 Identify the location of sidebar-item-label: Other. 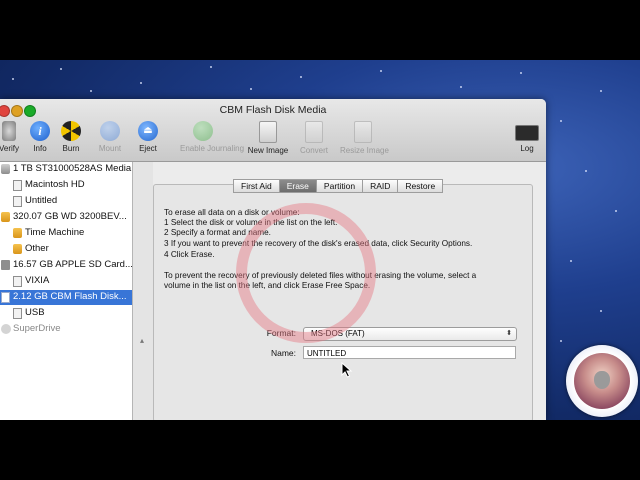
(37, 248).